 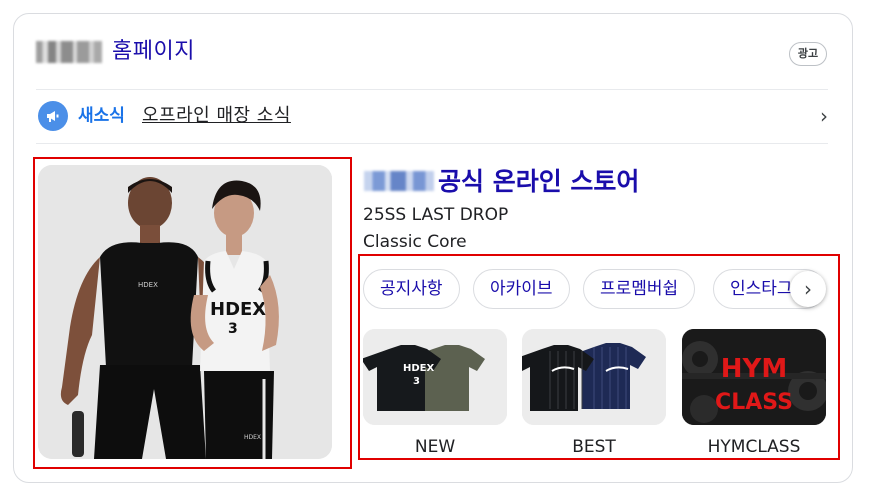 What do you see at coordinates (233, 329) in the screenshot?
I see `tank-number: 3` at bounding box center [233, 329].